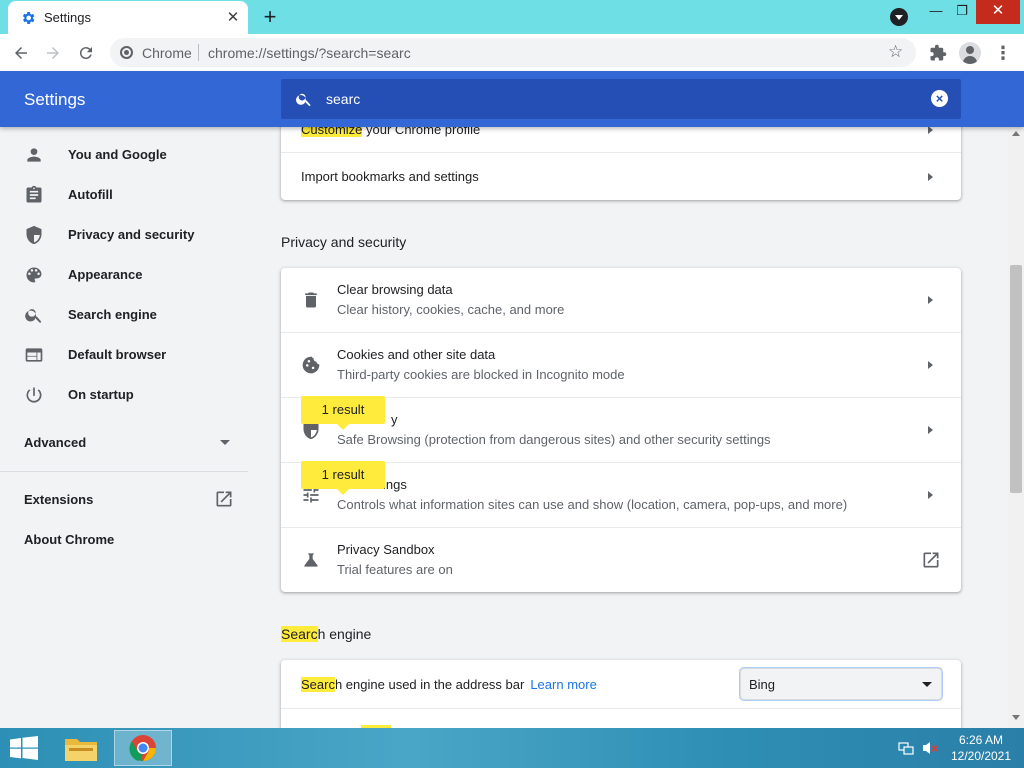 The width and height of the screenshot is (1024, 768). Describe the element at coordinates (416, 354) in the screenshot. I see `row-title: Cookies and other site data` at that location.